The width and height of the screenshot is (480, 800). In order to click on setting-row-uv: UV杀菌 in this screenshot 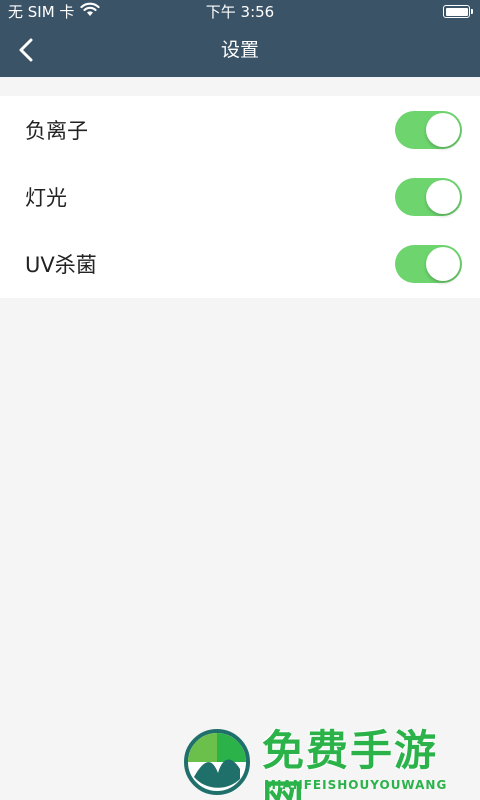, I will do `click(240, 263)`.